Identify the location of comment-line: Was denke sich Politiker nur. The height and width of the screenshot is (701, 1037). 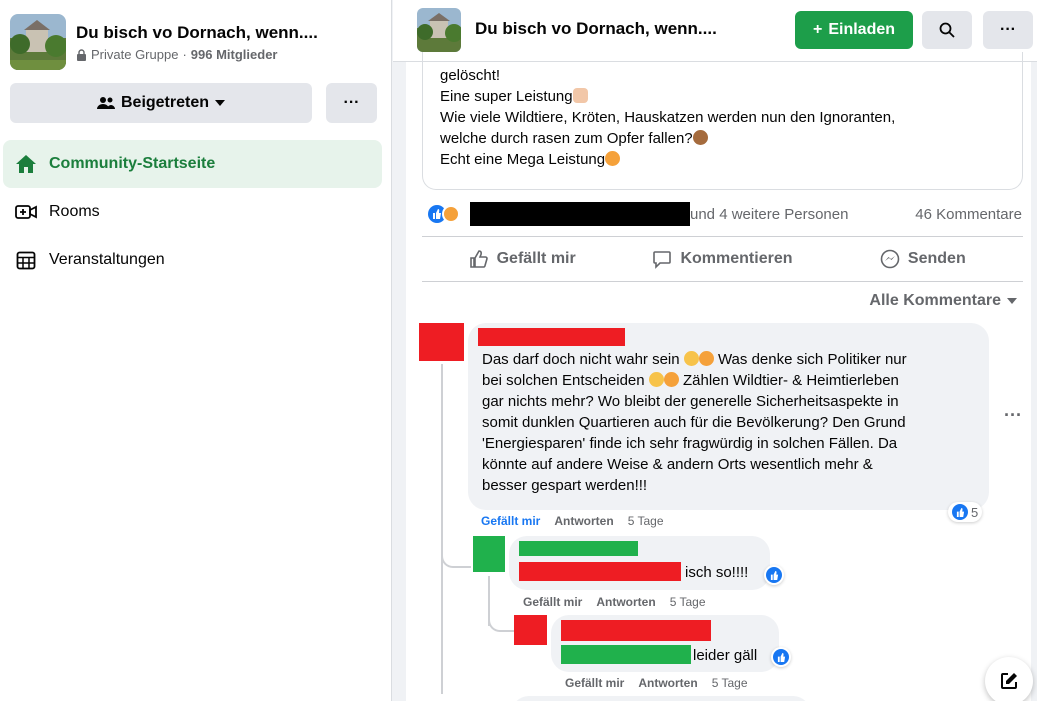
(812, 359).